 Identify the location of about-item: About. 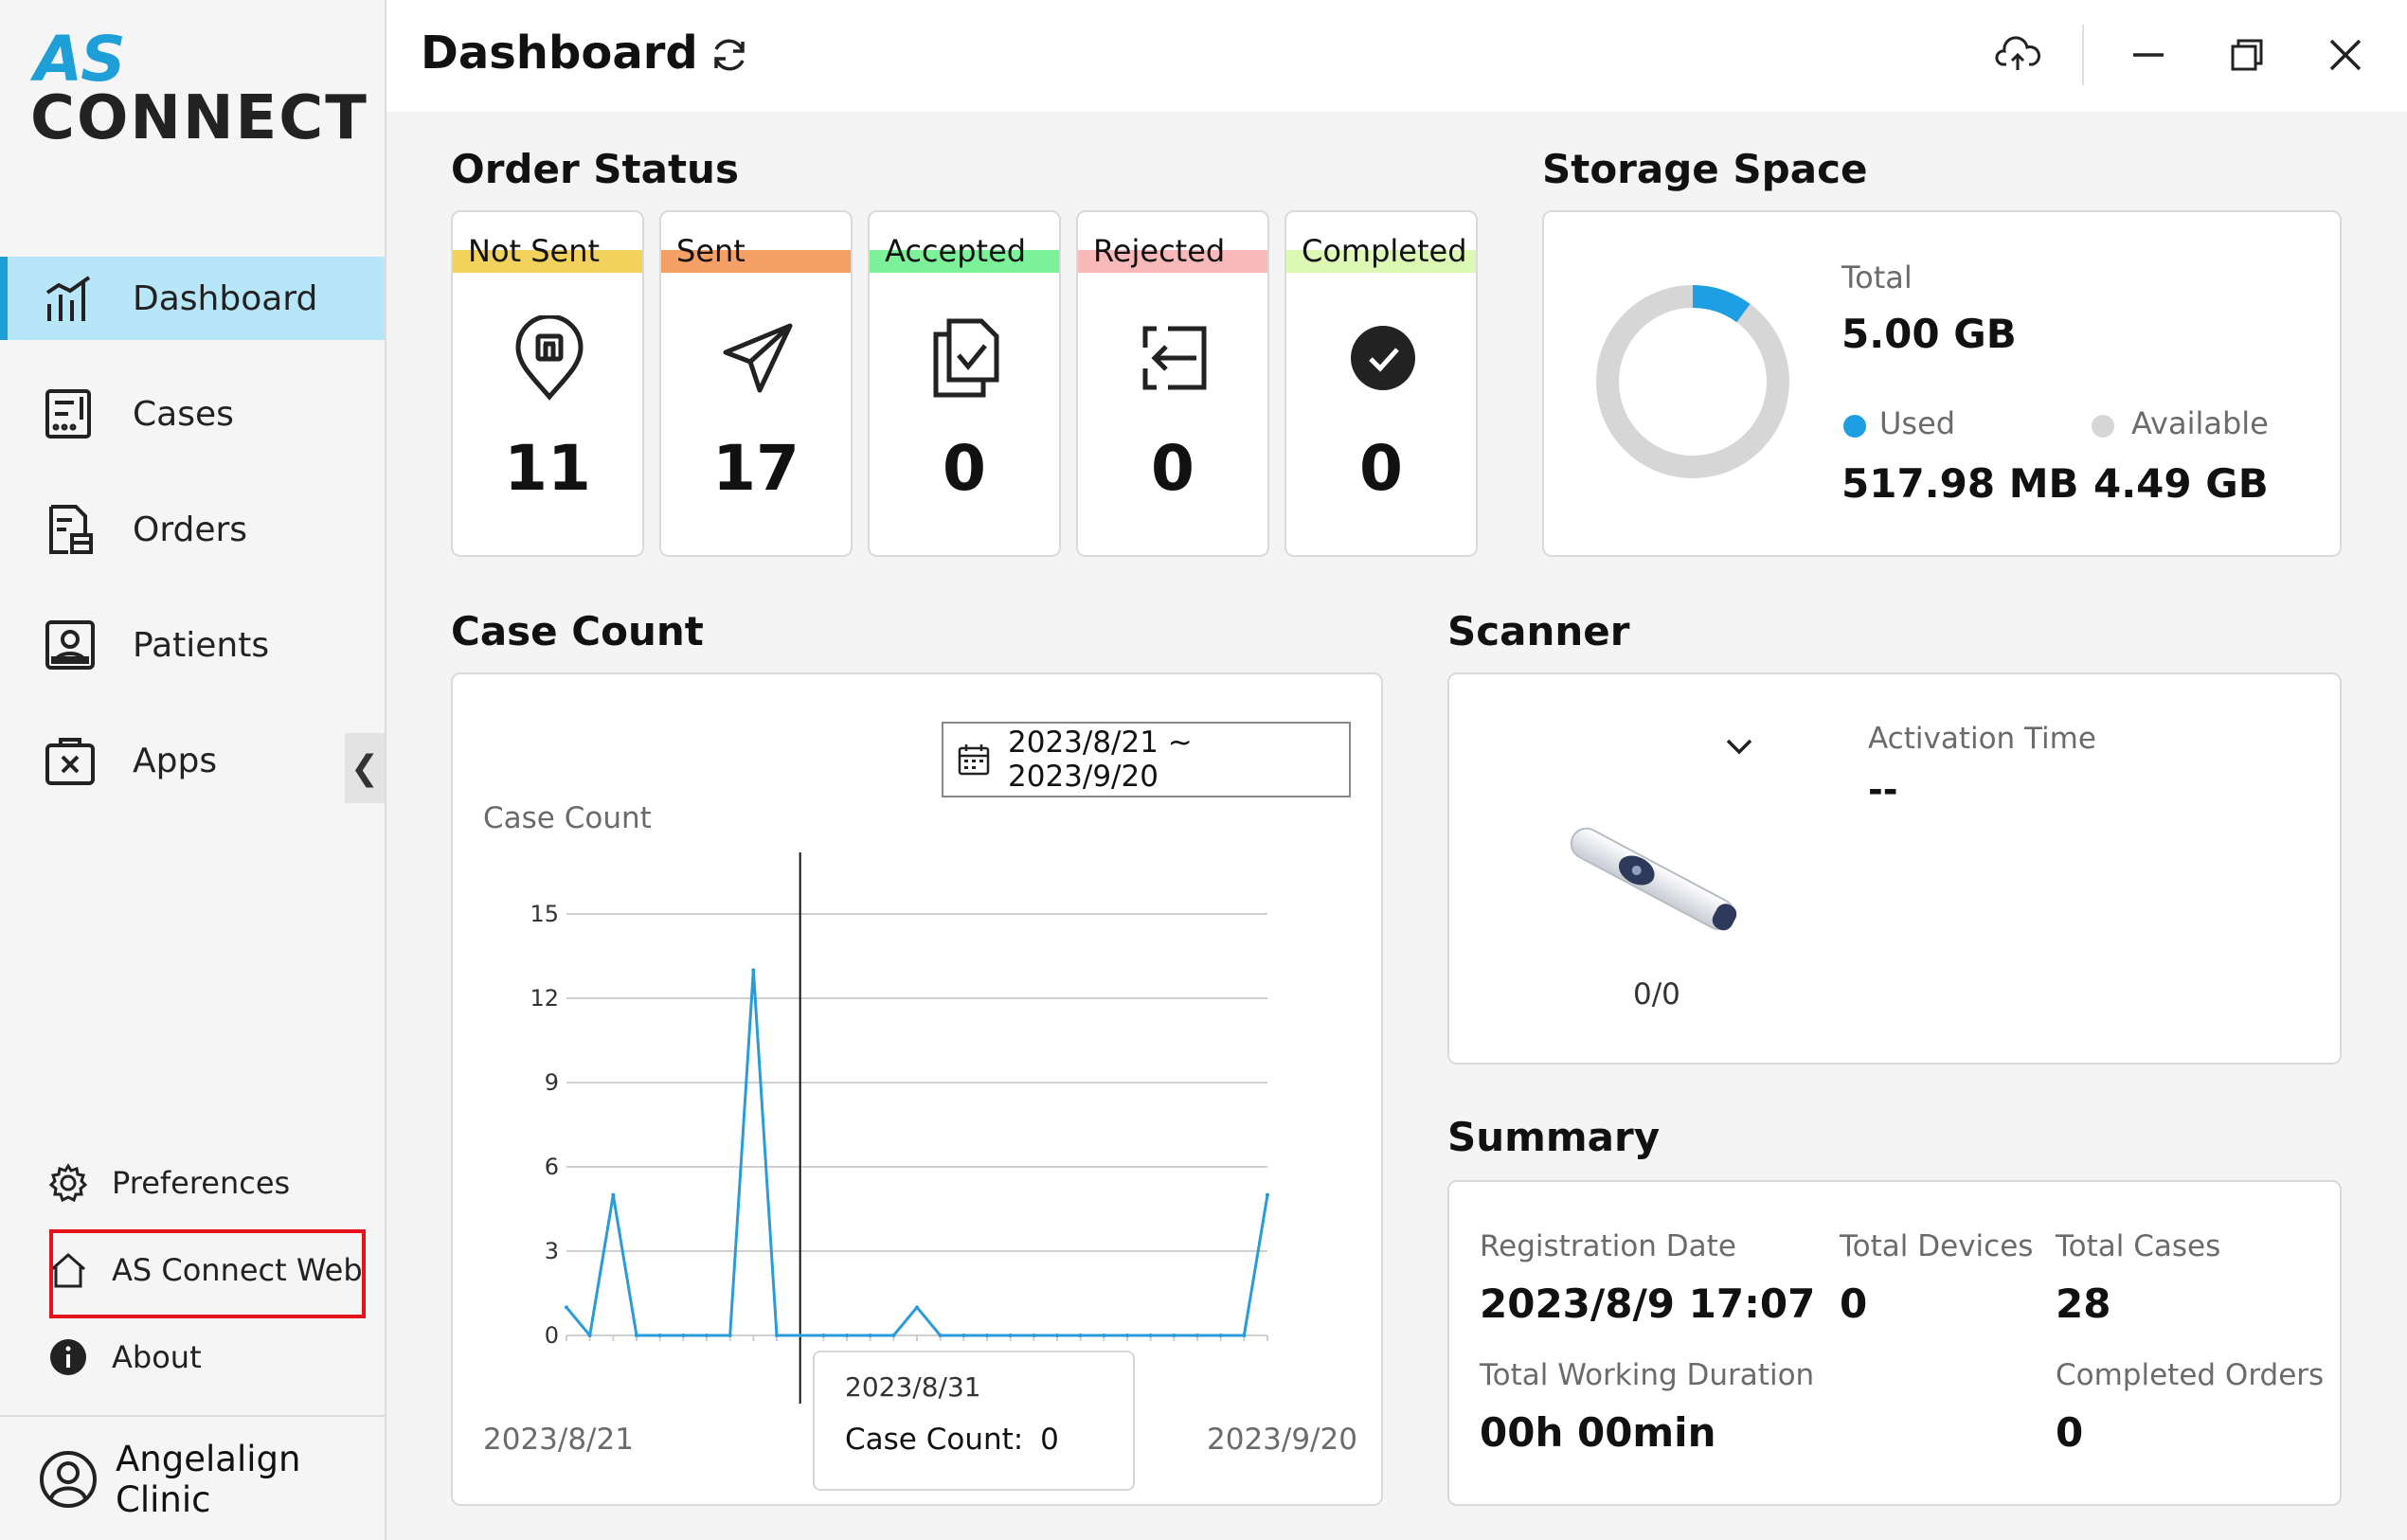
(192, 1357).